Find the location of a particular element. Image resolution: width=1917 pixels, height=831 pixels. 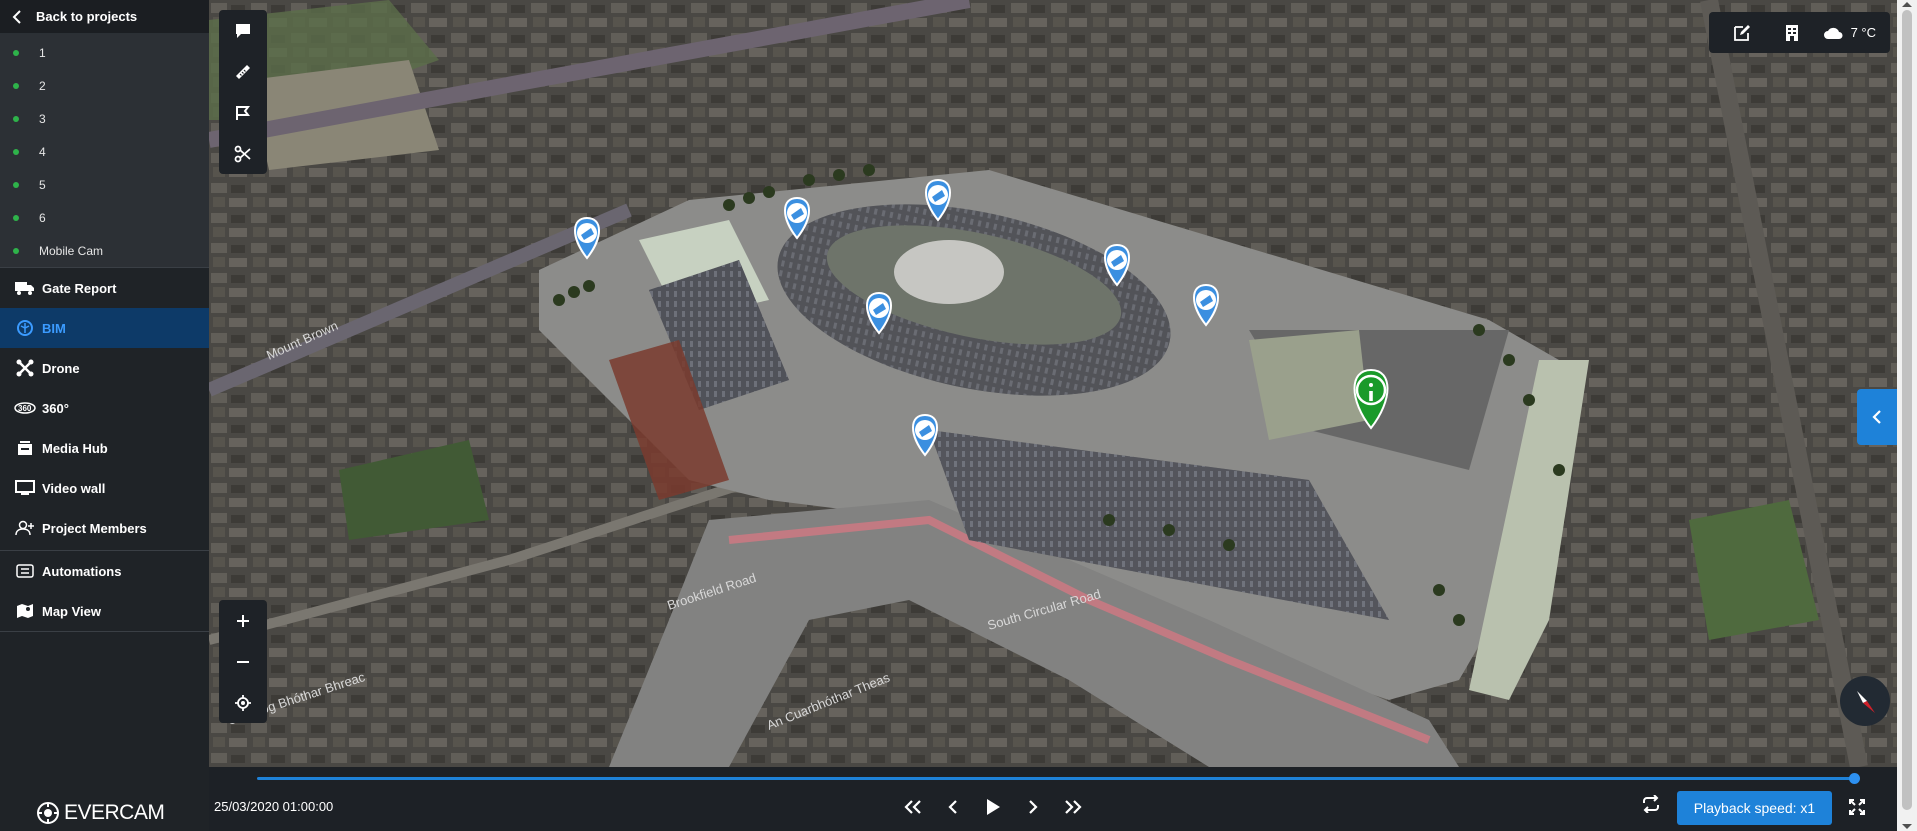

double-chevron-right-icon is located at coordinates (1073, 807).